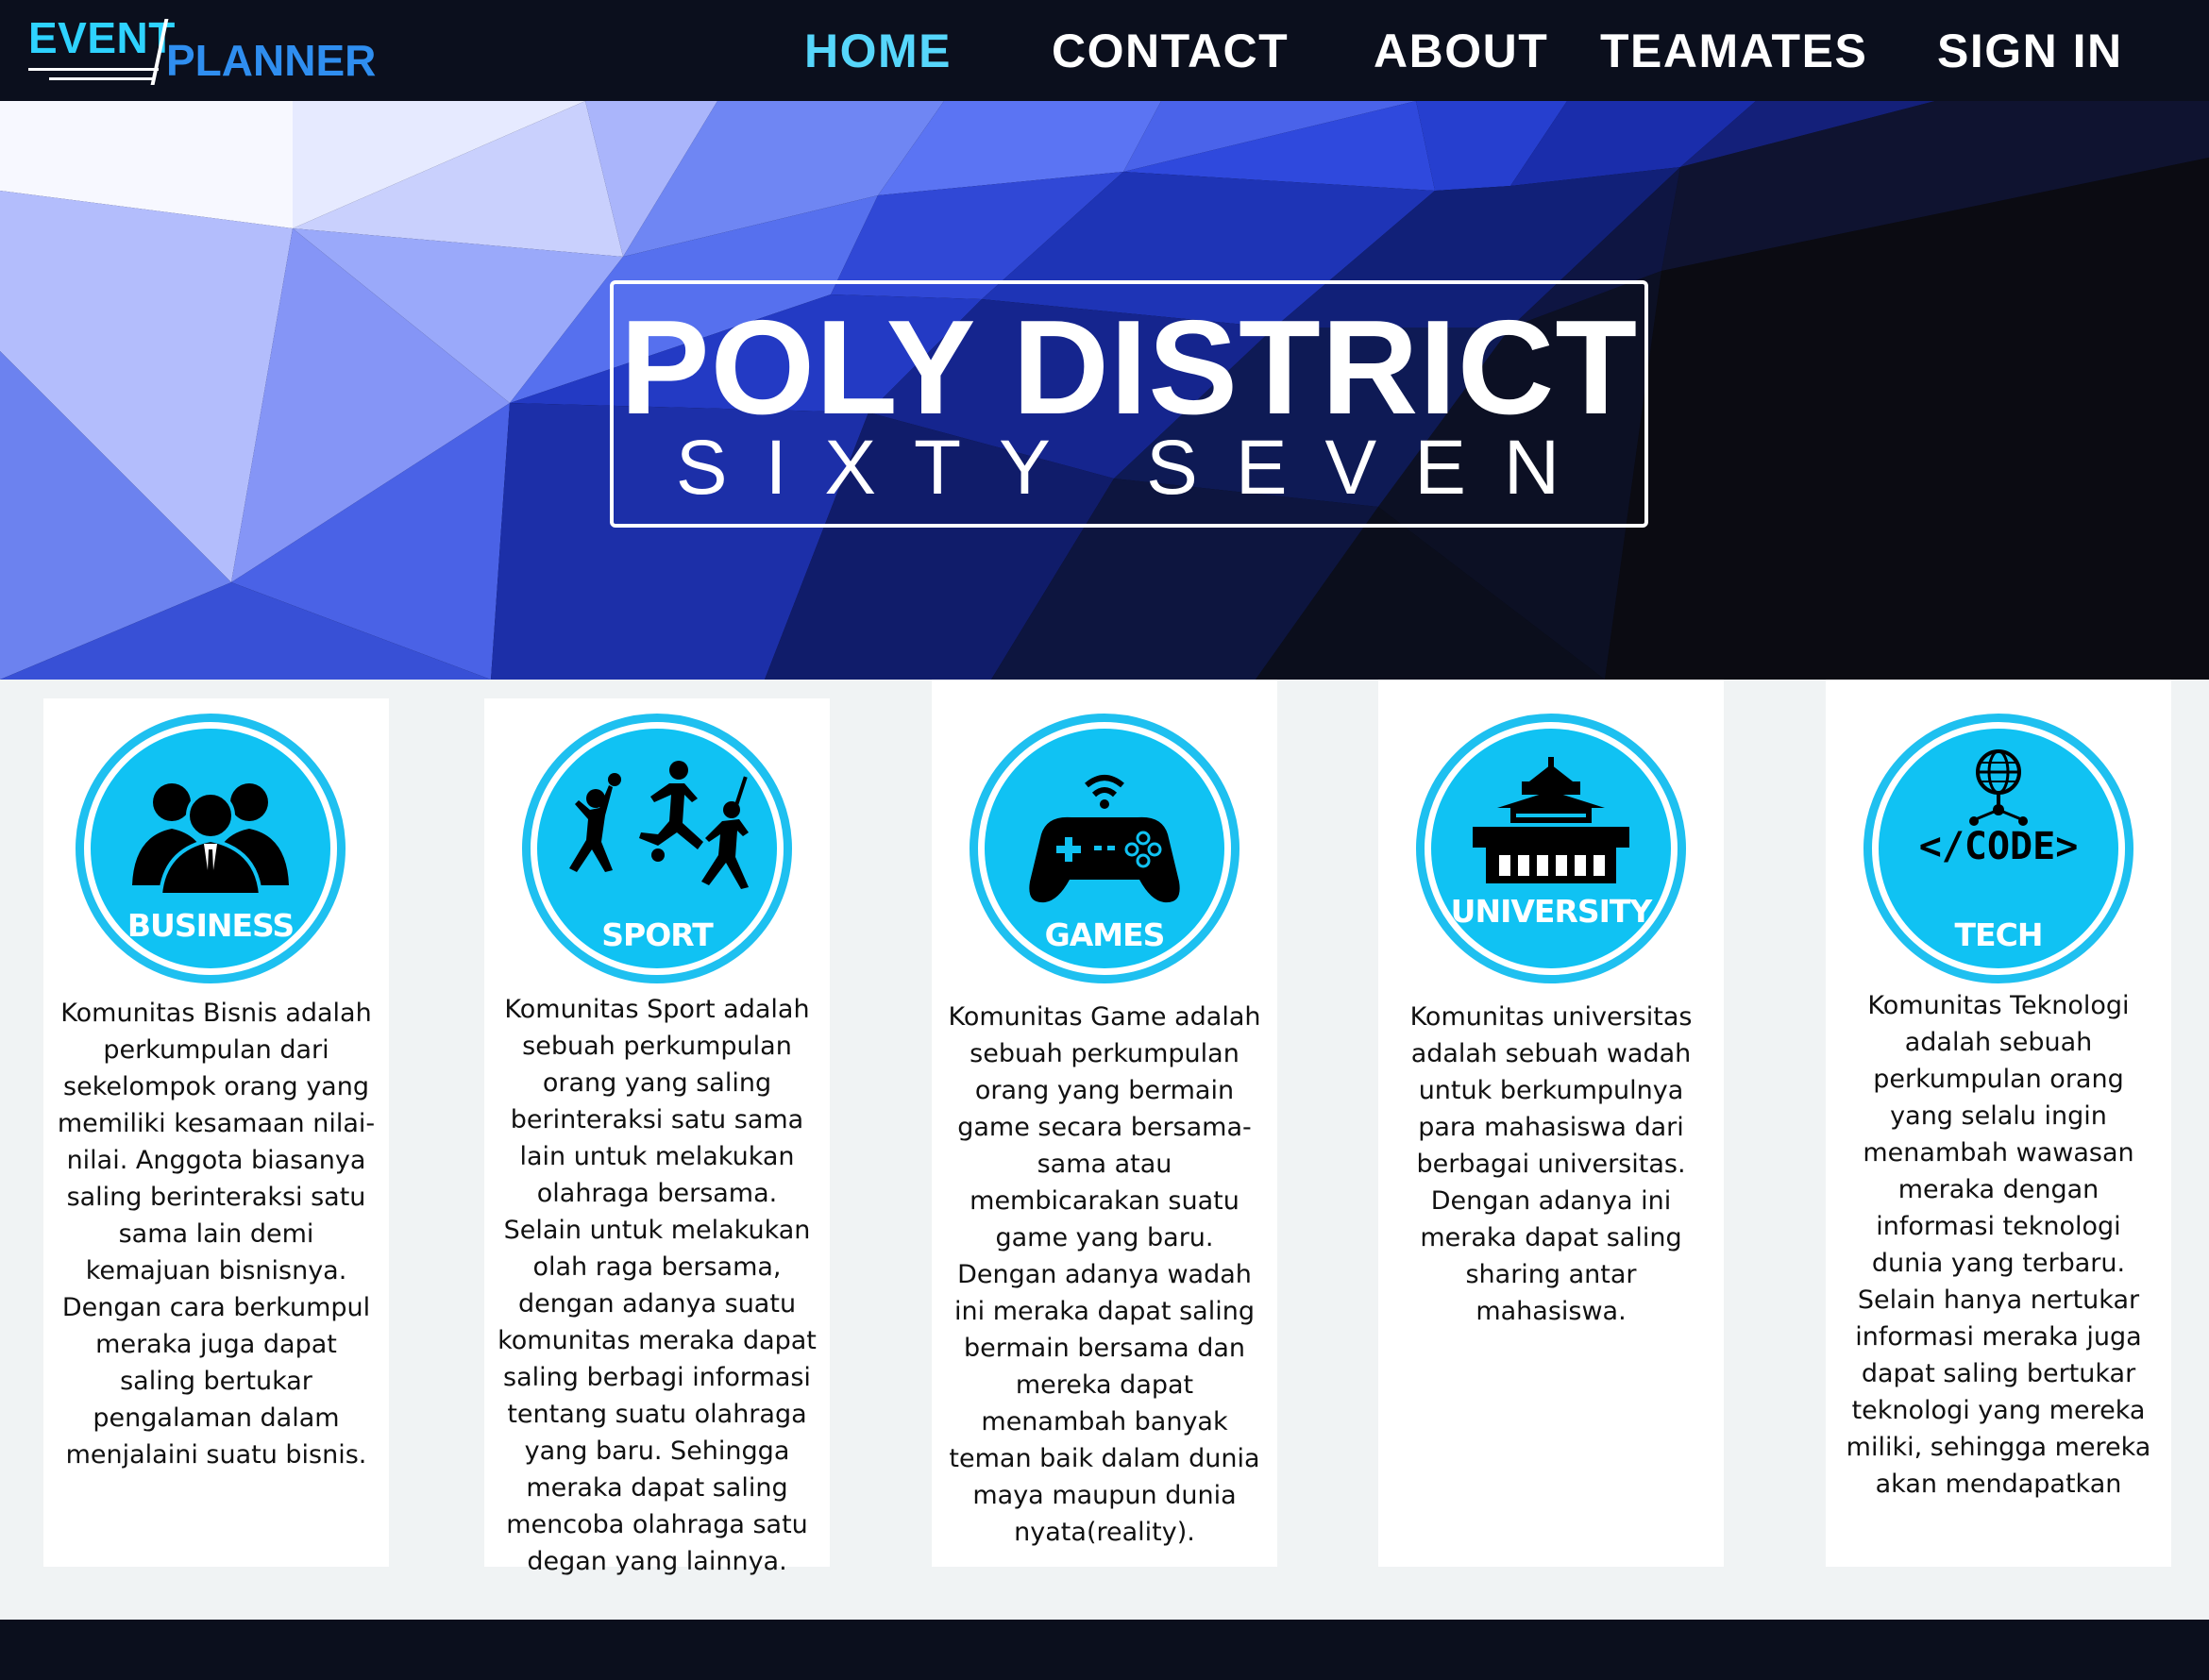  What do you see at coordinates (878, 51) in the screenshot?
I see `nav-home: HOME` at bounding box center [878, 51].